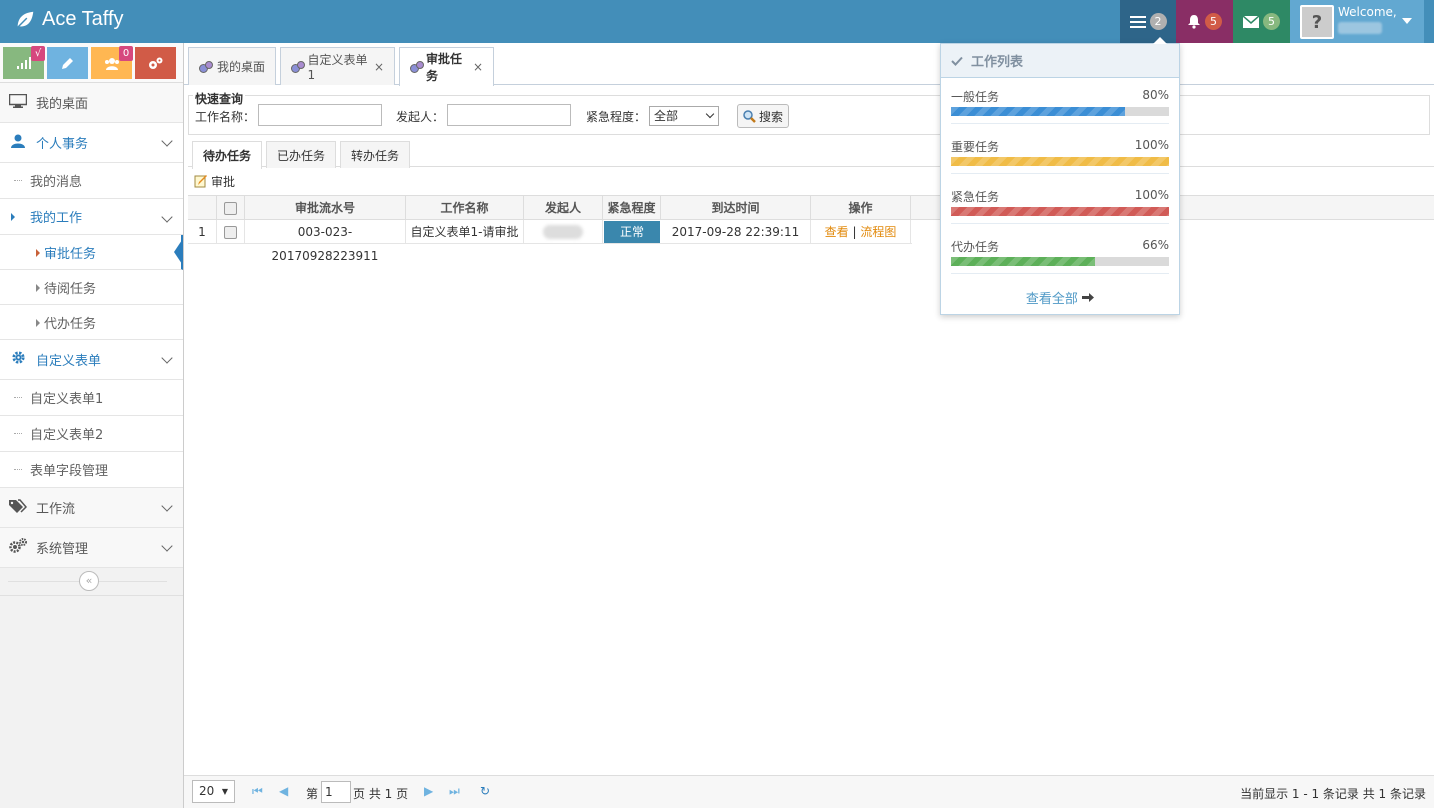  I want to click on view-link: 查看, so click(837, 232).